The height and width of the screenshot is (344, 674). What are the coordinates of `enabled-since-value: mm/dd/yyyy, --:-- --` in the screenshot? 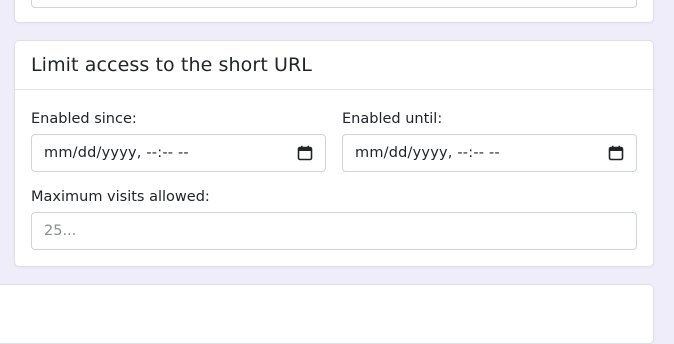 It's located at (116, 153).